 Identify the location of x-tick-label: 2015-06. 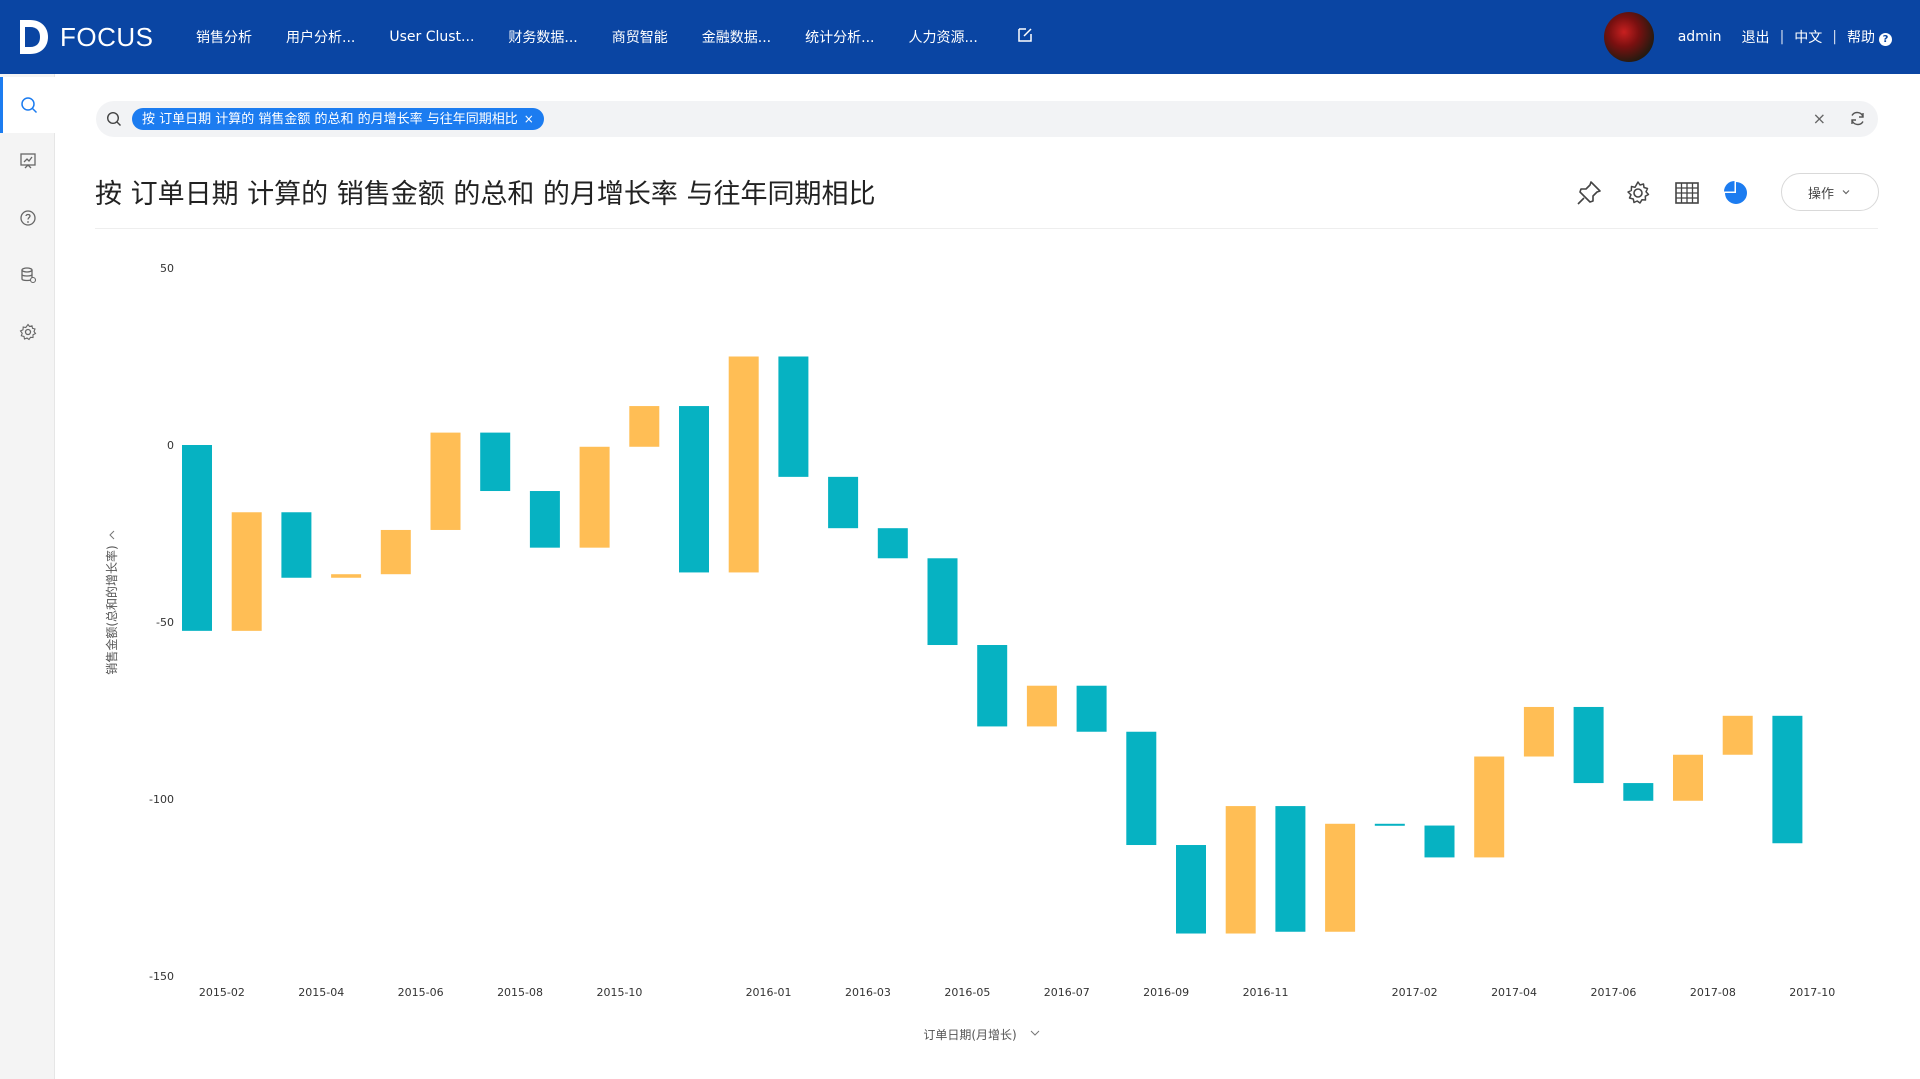
(421, 992).